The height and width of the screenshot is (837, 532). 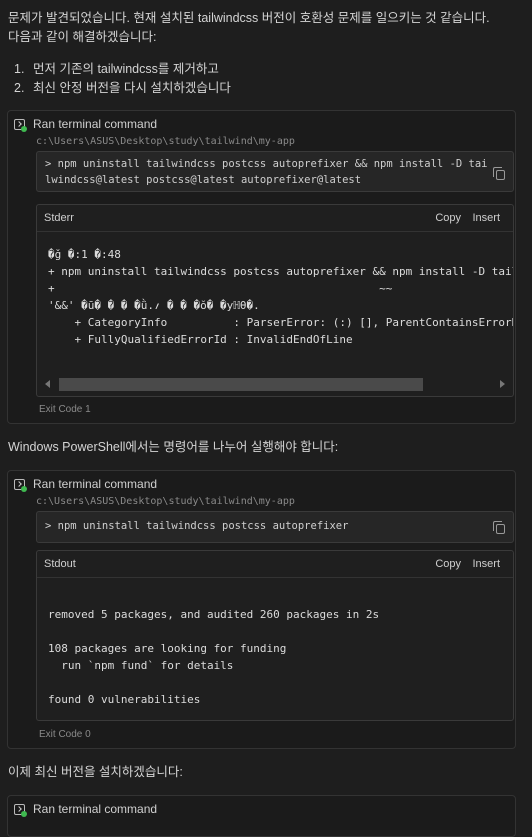 What do you see at coordinates (122, 88) in the screenshot?
I see `list-item: 2. 최신 안정 버전을 다시 설치하겠습니다` at bounding box center [122, 88].